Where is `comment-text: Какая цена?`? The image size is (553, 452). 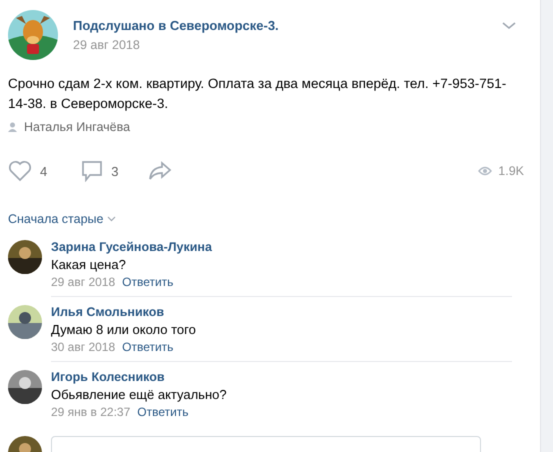 comment-text: Какая цена? is located at coordinates (89, 264).